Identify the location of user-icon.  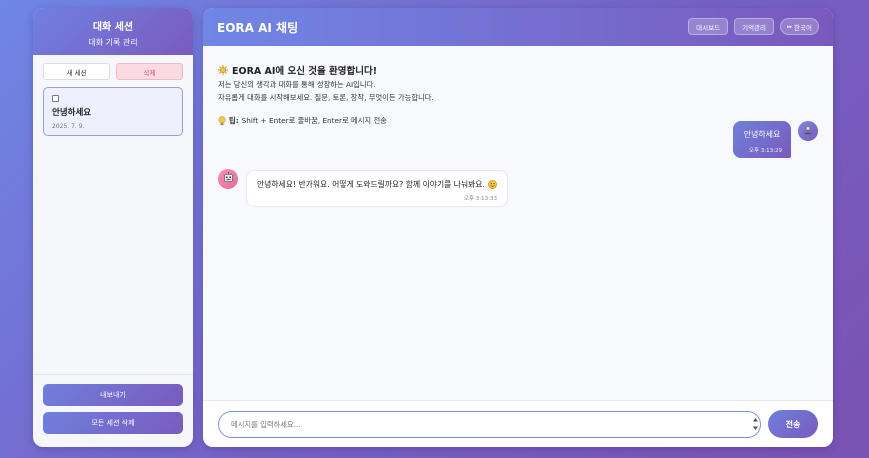
(808, 131).